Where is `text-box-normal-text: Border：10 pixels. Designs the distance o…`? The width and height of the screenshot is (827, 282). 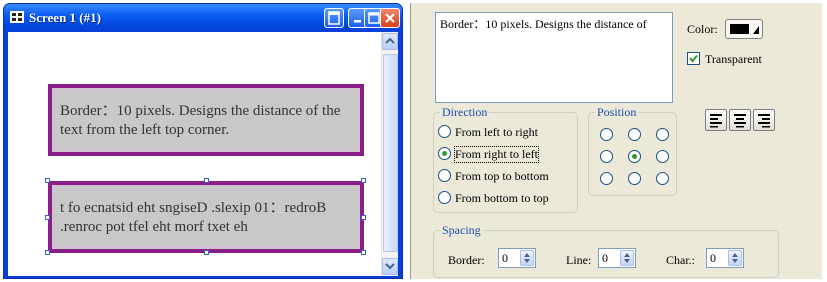
text-box-normal-text: Border：10 pixels. Designs the distance o… is located at coordinates (200, 120).